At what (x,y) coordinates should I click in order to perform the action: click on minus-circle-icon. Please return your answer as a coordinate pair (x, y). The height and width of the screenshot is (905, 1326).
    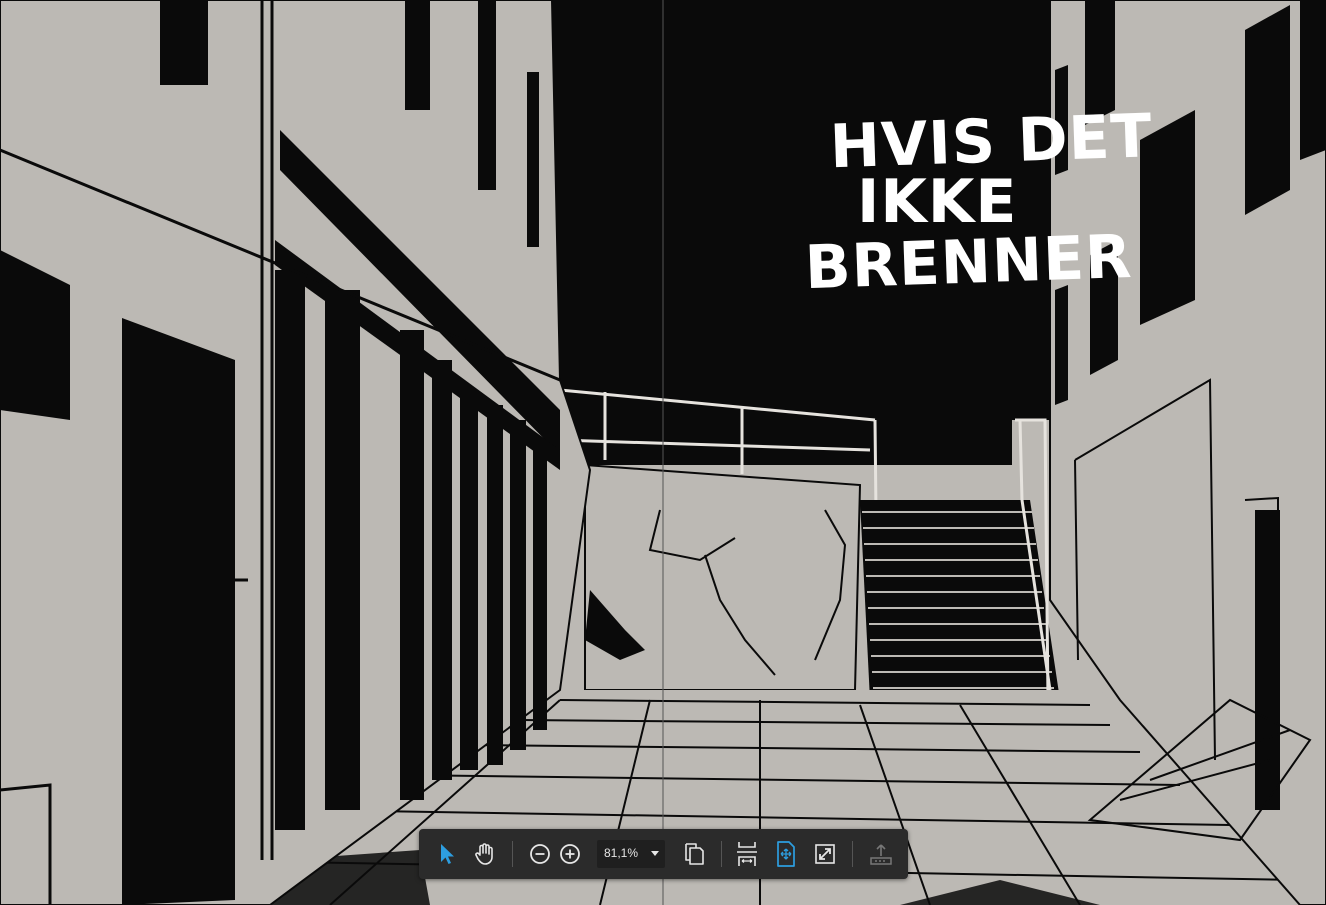
    Looking at the image, I should click on (540, 854).